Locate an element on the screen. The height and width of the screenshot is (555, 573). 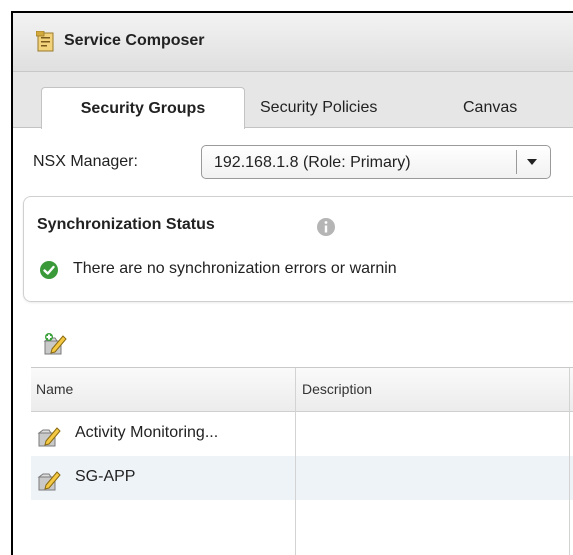
tab-bar: Security Groups Security Policies Canvas is located at coordinates (293, 100).